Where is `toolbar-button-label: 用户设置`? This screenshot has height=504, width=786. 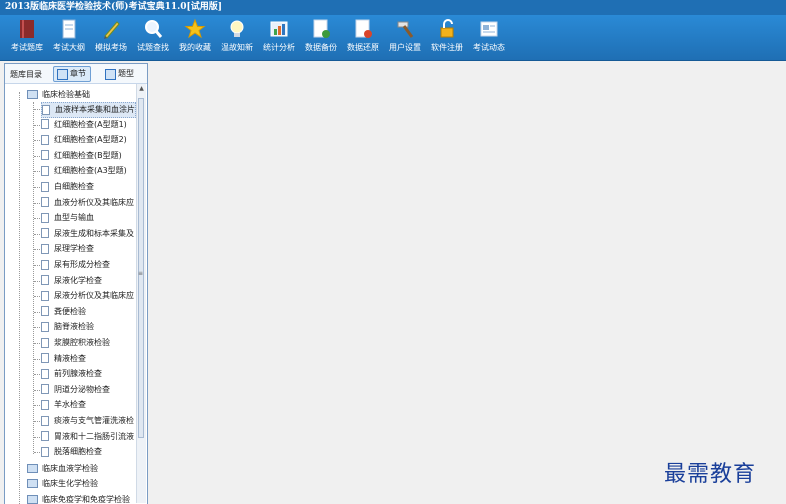 toolbar-button-label: 用户设置 is located at coordinates (405, 47).